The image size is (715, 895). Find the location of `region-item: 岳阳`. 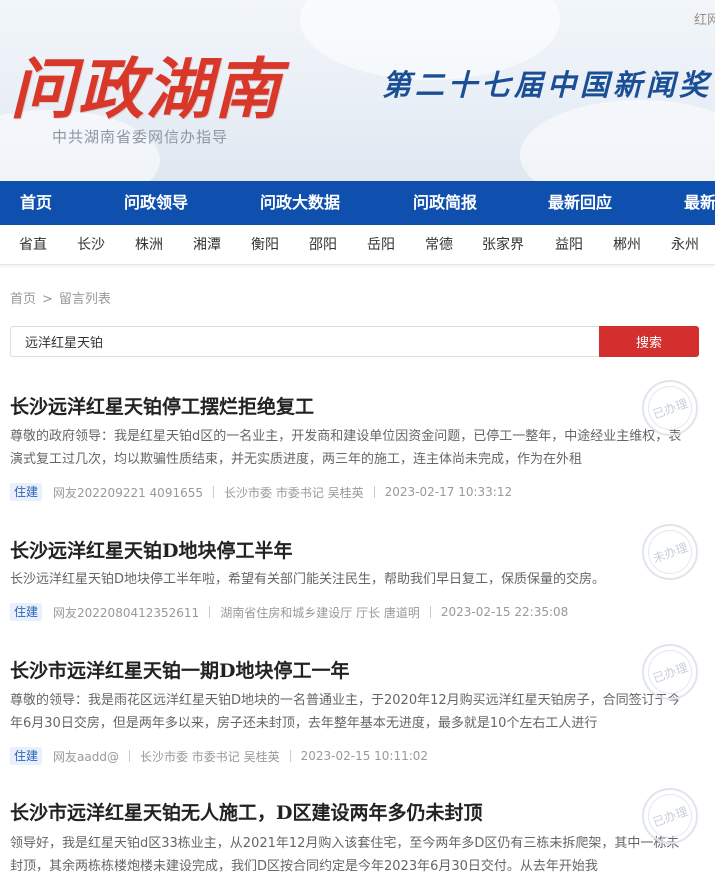

region-item: 岳阳 is located at coordinates (381, 244).